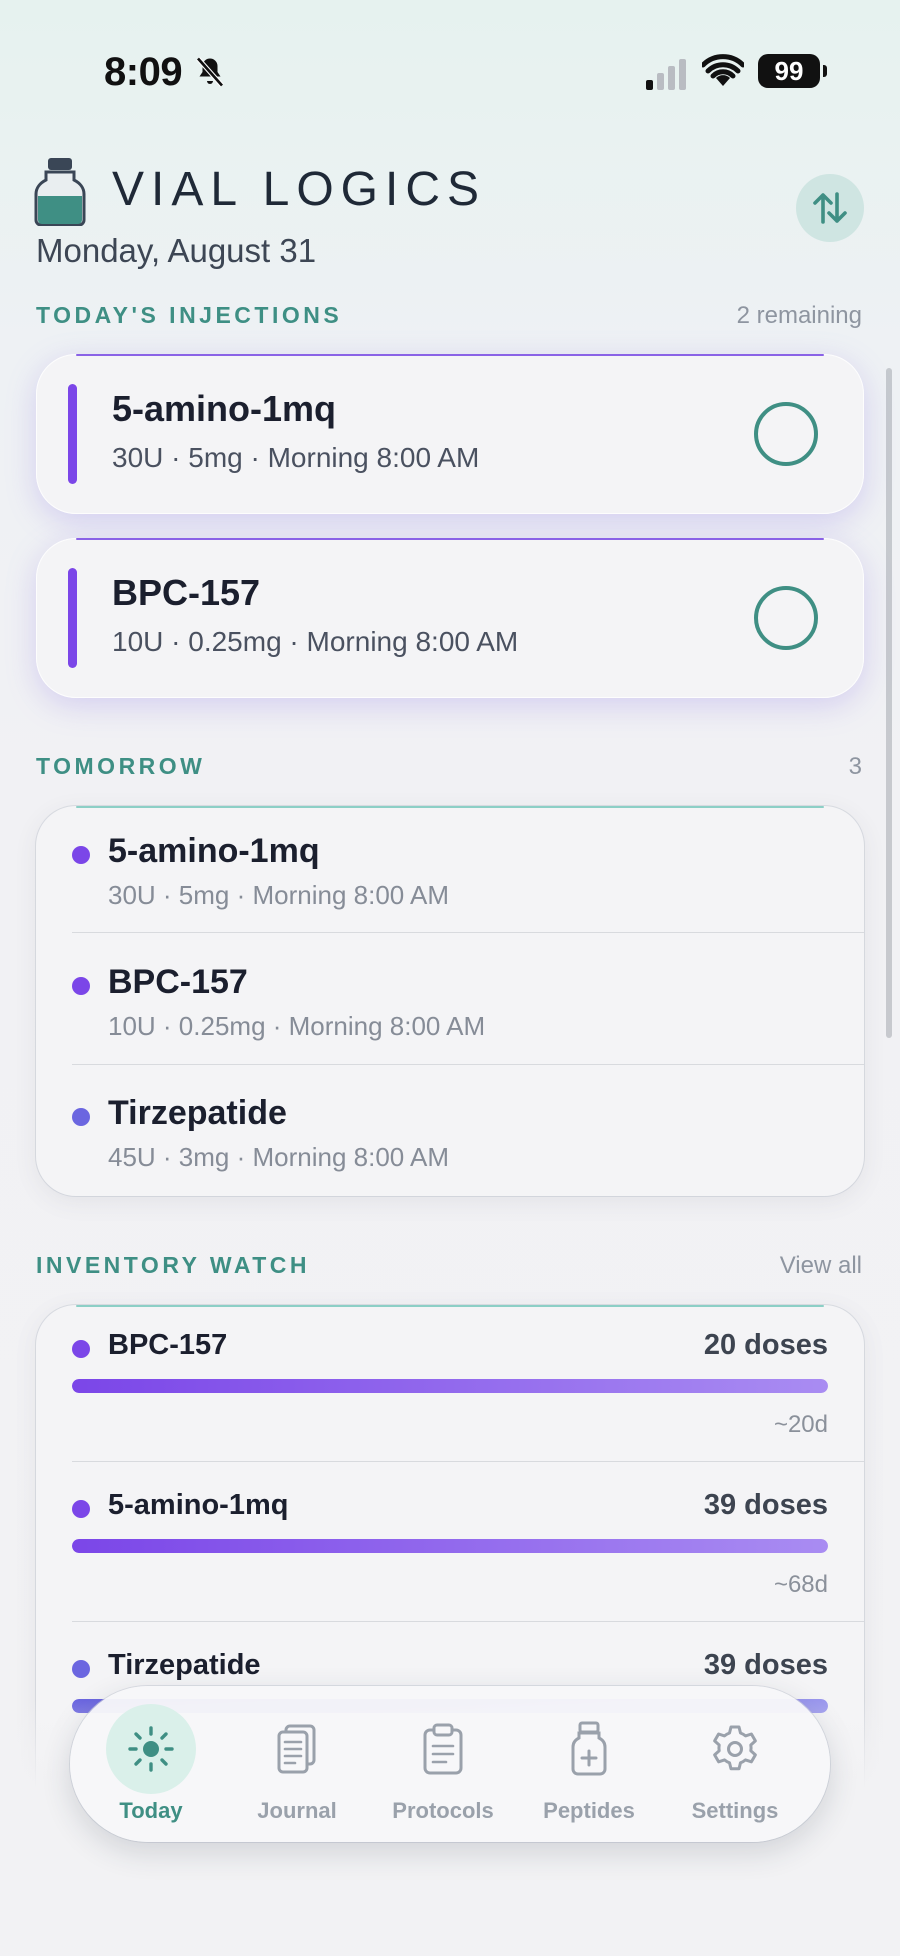 This screenshot has height=1956, width=900. I want to click on tab-label: Today, so click(151, 1810).